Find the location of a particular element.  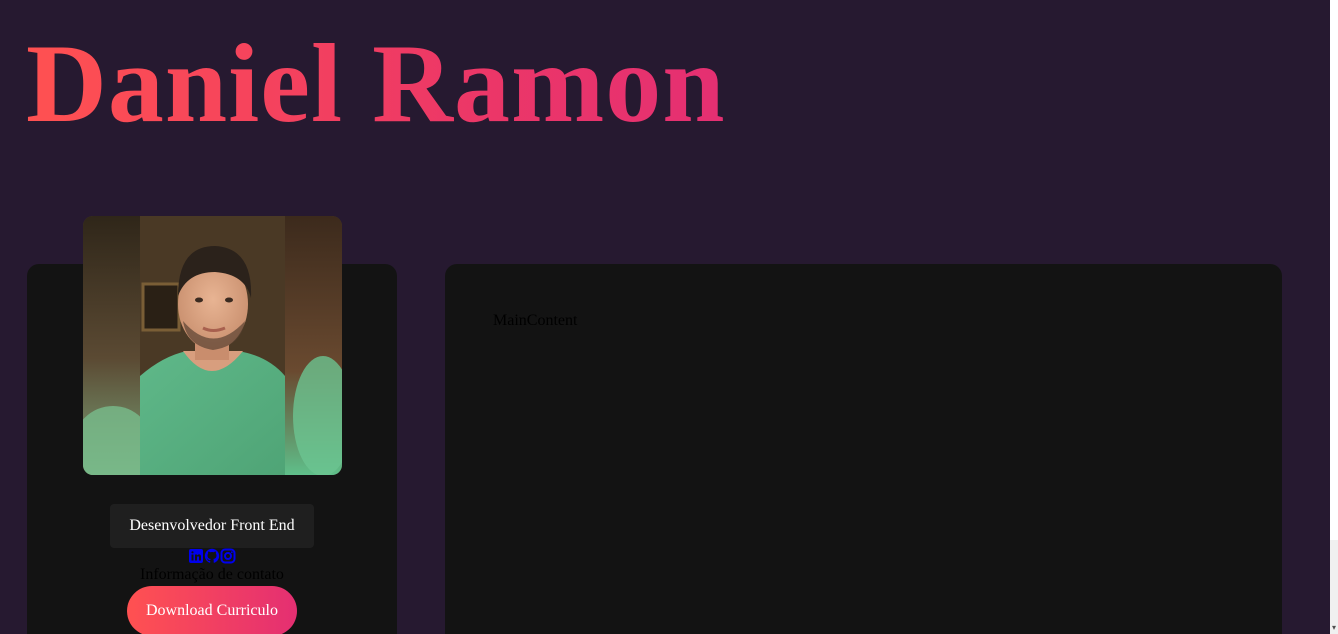

scroll-down-arrow-icon: ▾ is located at coordinates (1334, 628).